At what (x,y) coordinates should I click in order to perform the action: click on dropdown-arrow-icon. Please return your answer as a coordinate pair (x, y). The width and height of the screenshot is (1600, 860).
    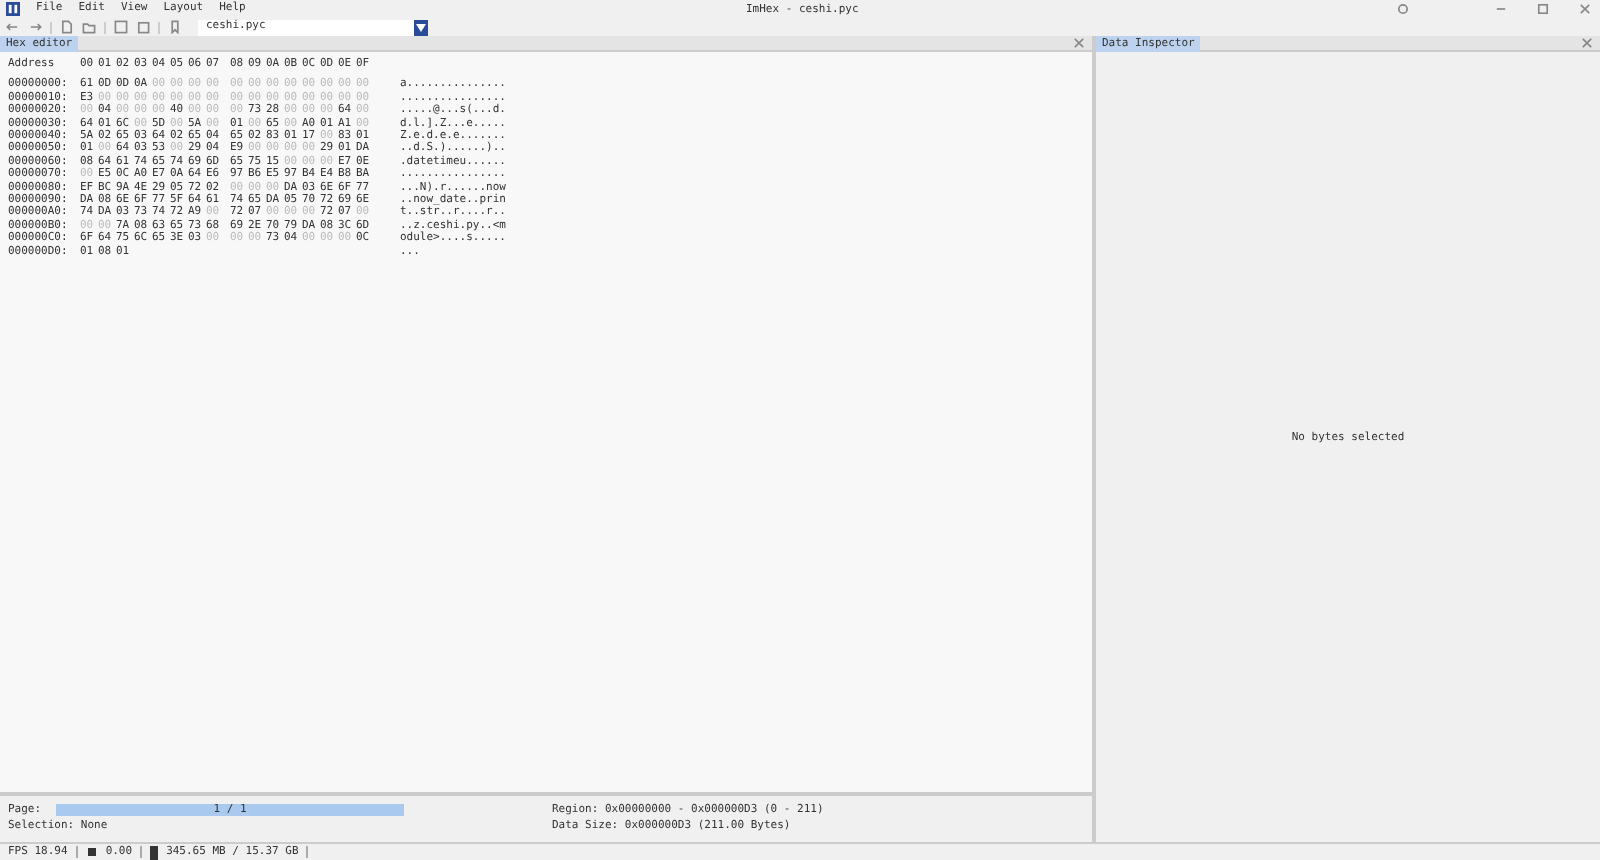
    Looking at the image, I should click on (421, 27).